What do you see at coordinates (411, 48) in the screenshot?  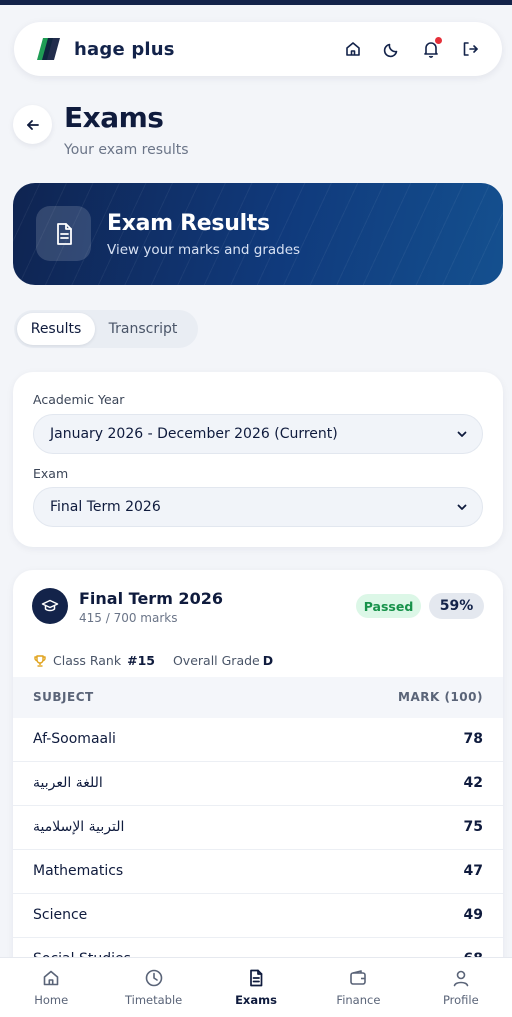 I see `header-actions` at bounding box center [411, 48].